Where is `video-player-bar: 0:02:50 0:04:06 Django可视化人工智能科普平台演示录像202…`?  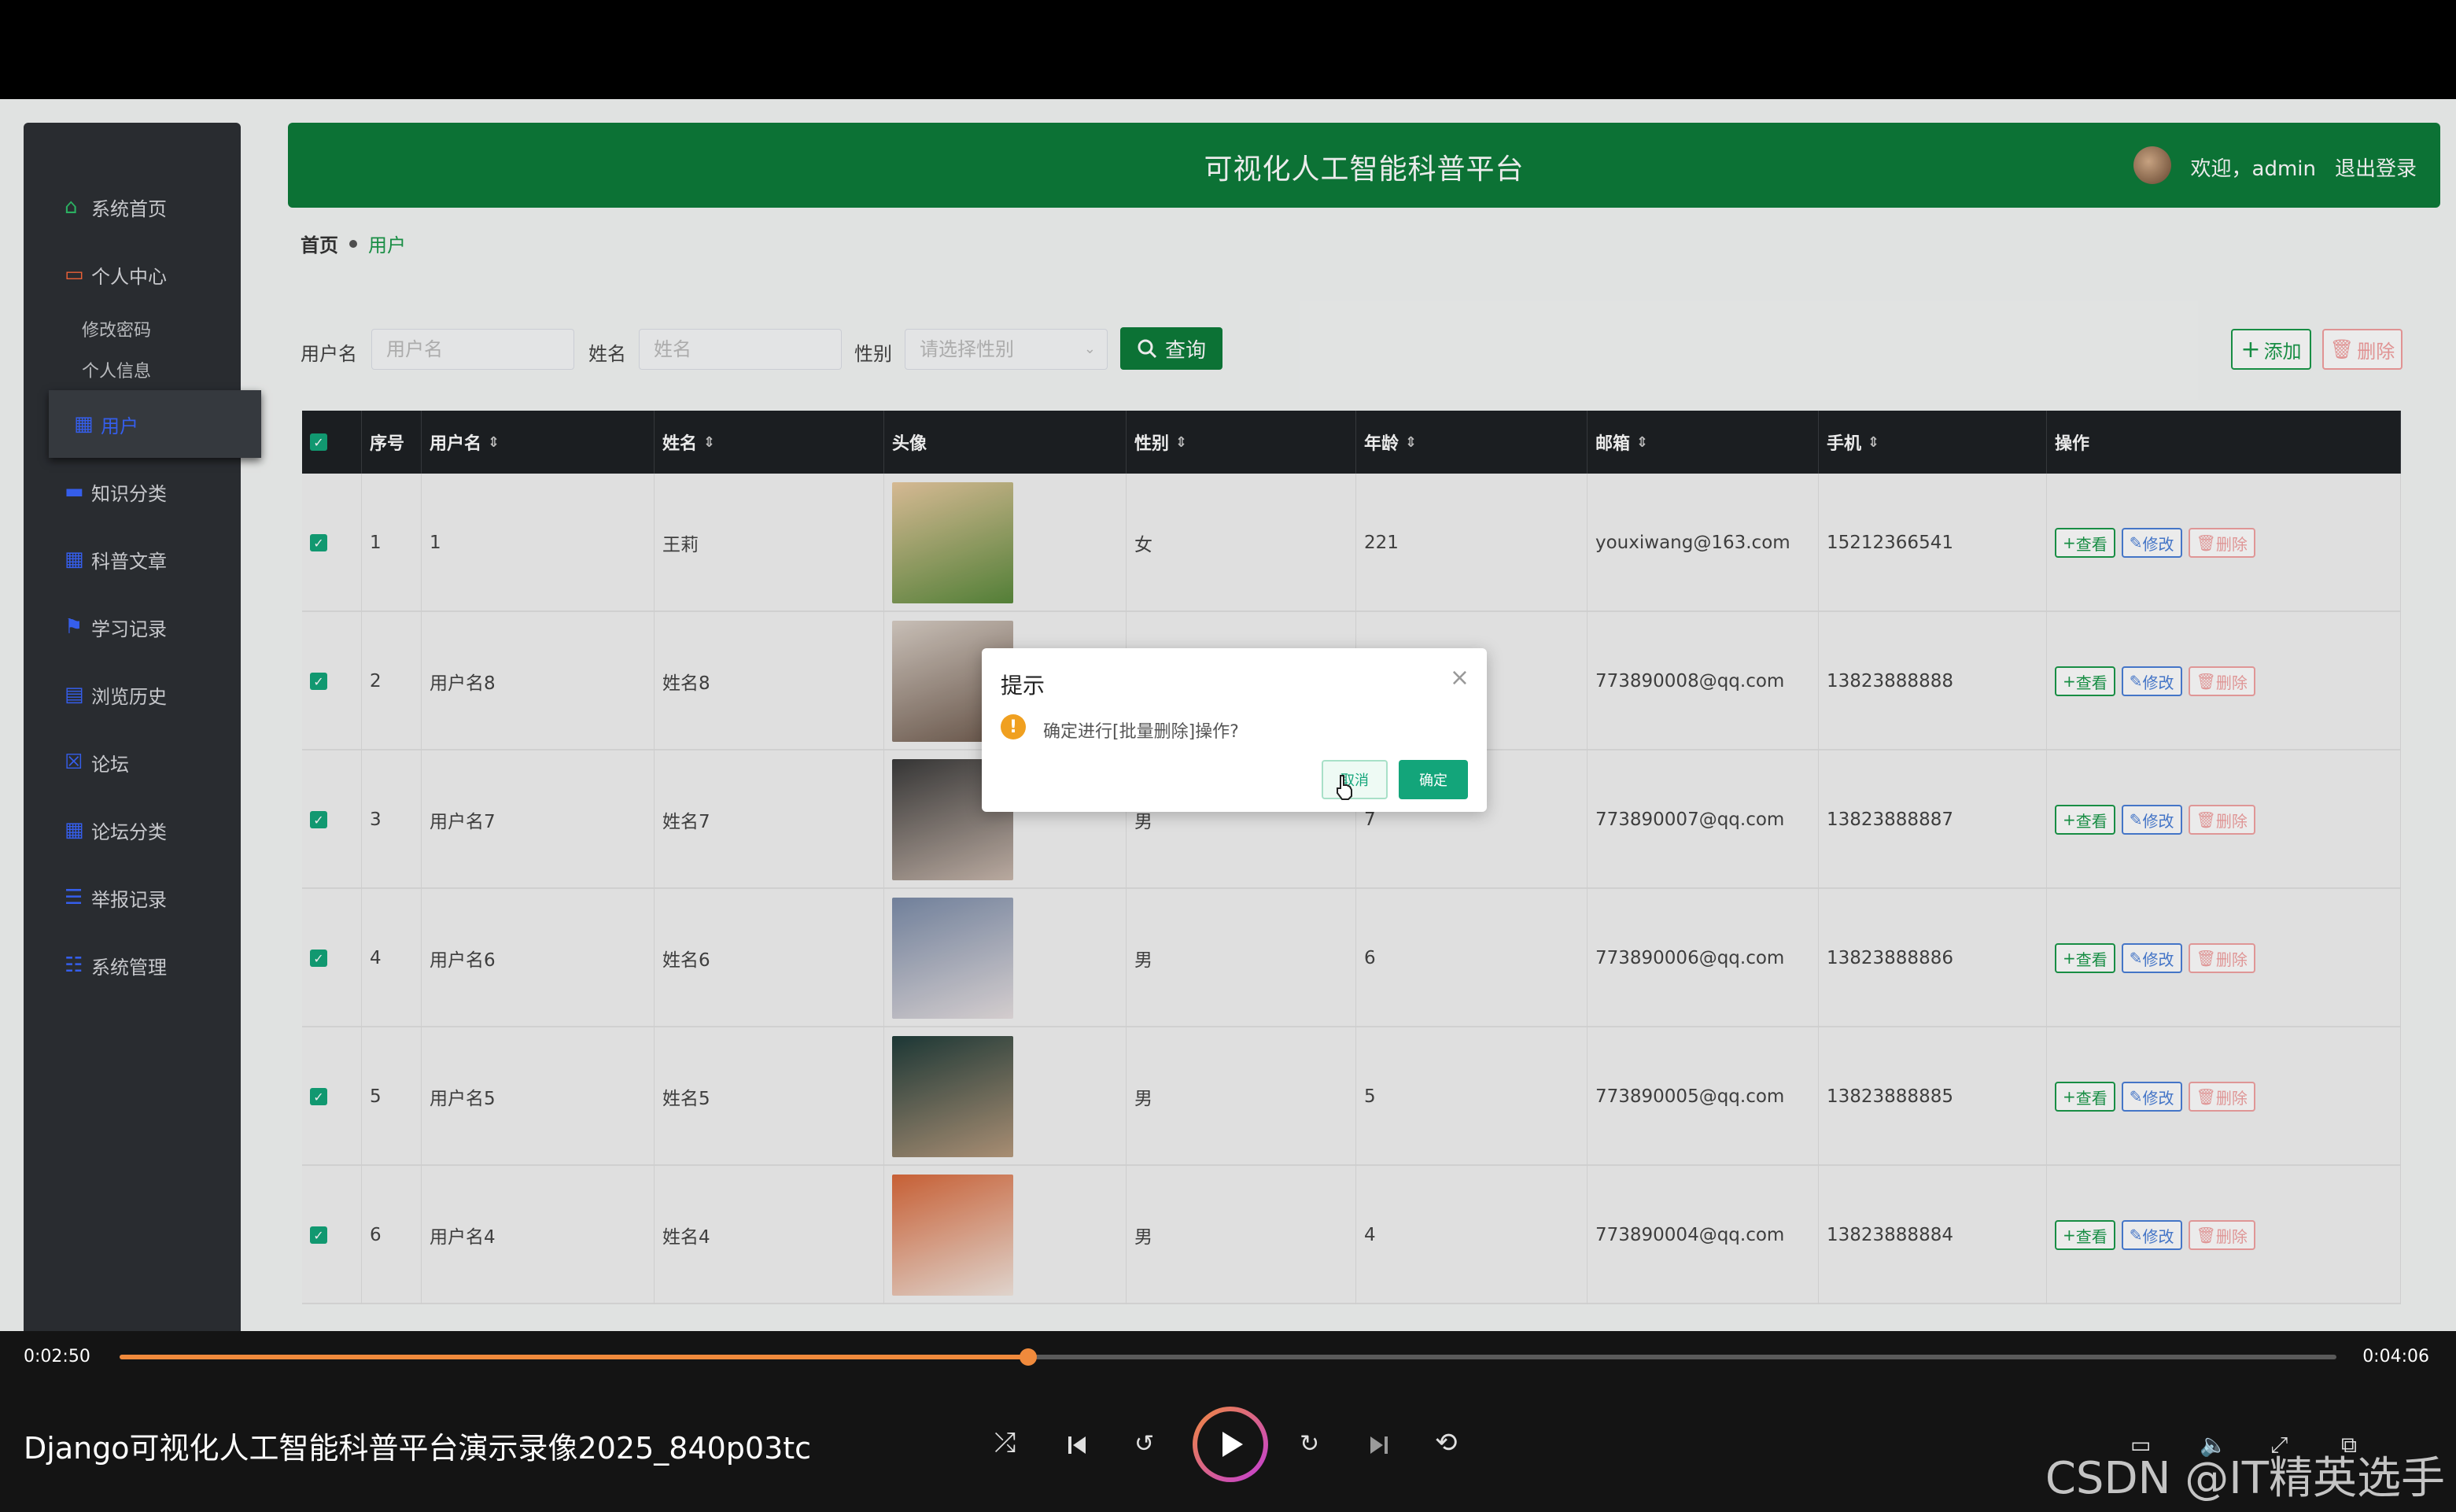
video-player-bar: 0:02:50 0:04:06 Django可视化人工智能科普平台演示录像202… is located at coordinates (1228, 1421).